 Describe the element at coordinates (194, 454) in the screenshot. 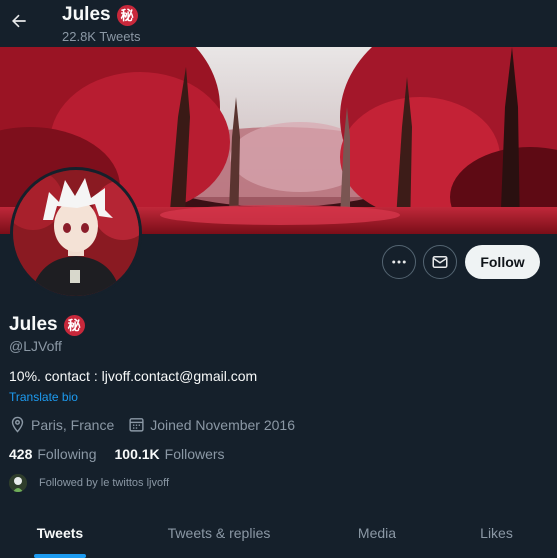

I see `followers-label: Followers` at that location.